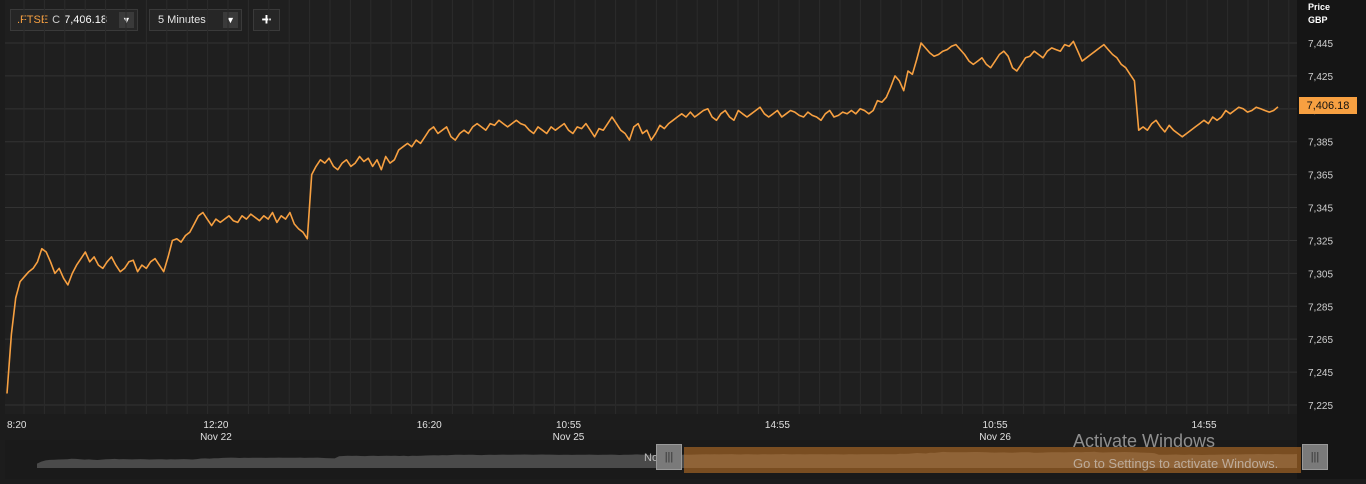 This screenshot has width=1366, height=484. Describe the element at coordinates (1176, 463) in the screenshot. I see `watermark-subtitle: Go to Settings to activate Windows.` at that location.